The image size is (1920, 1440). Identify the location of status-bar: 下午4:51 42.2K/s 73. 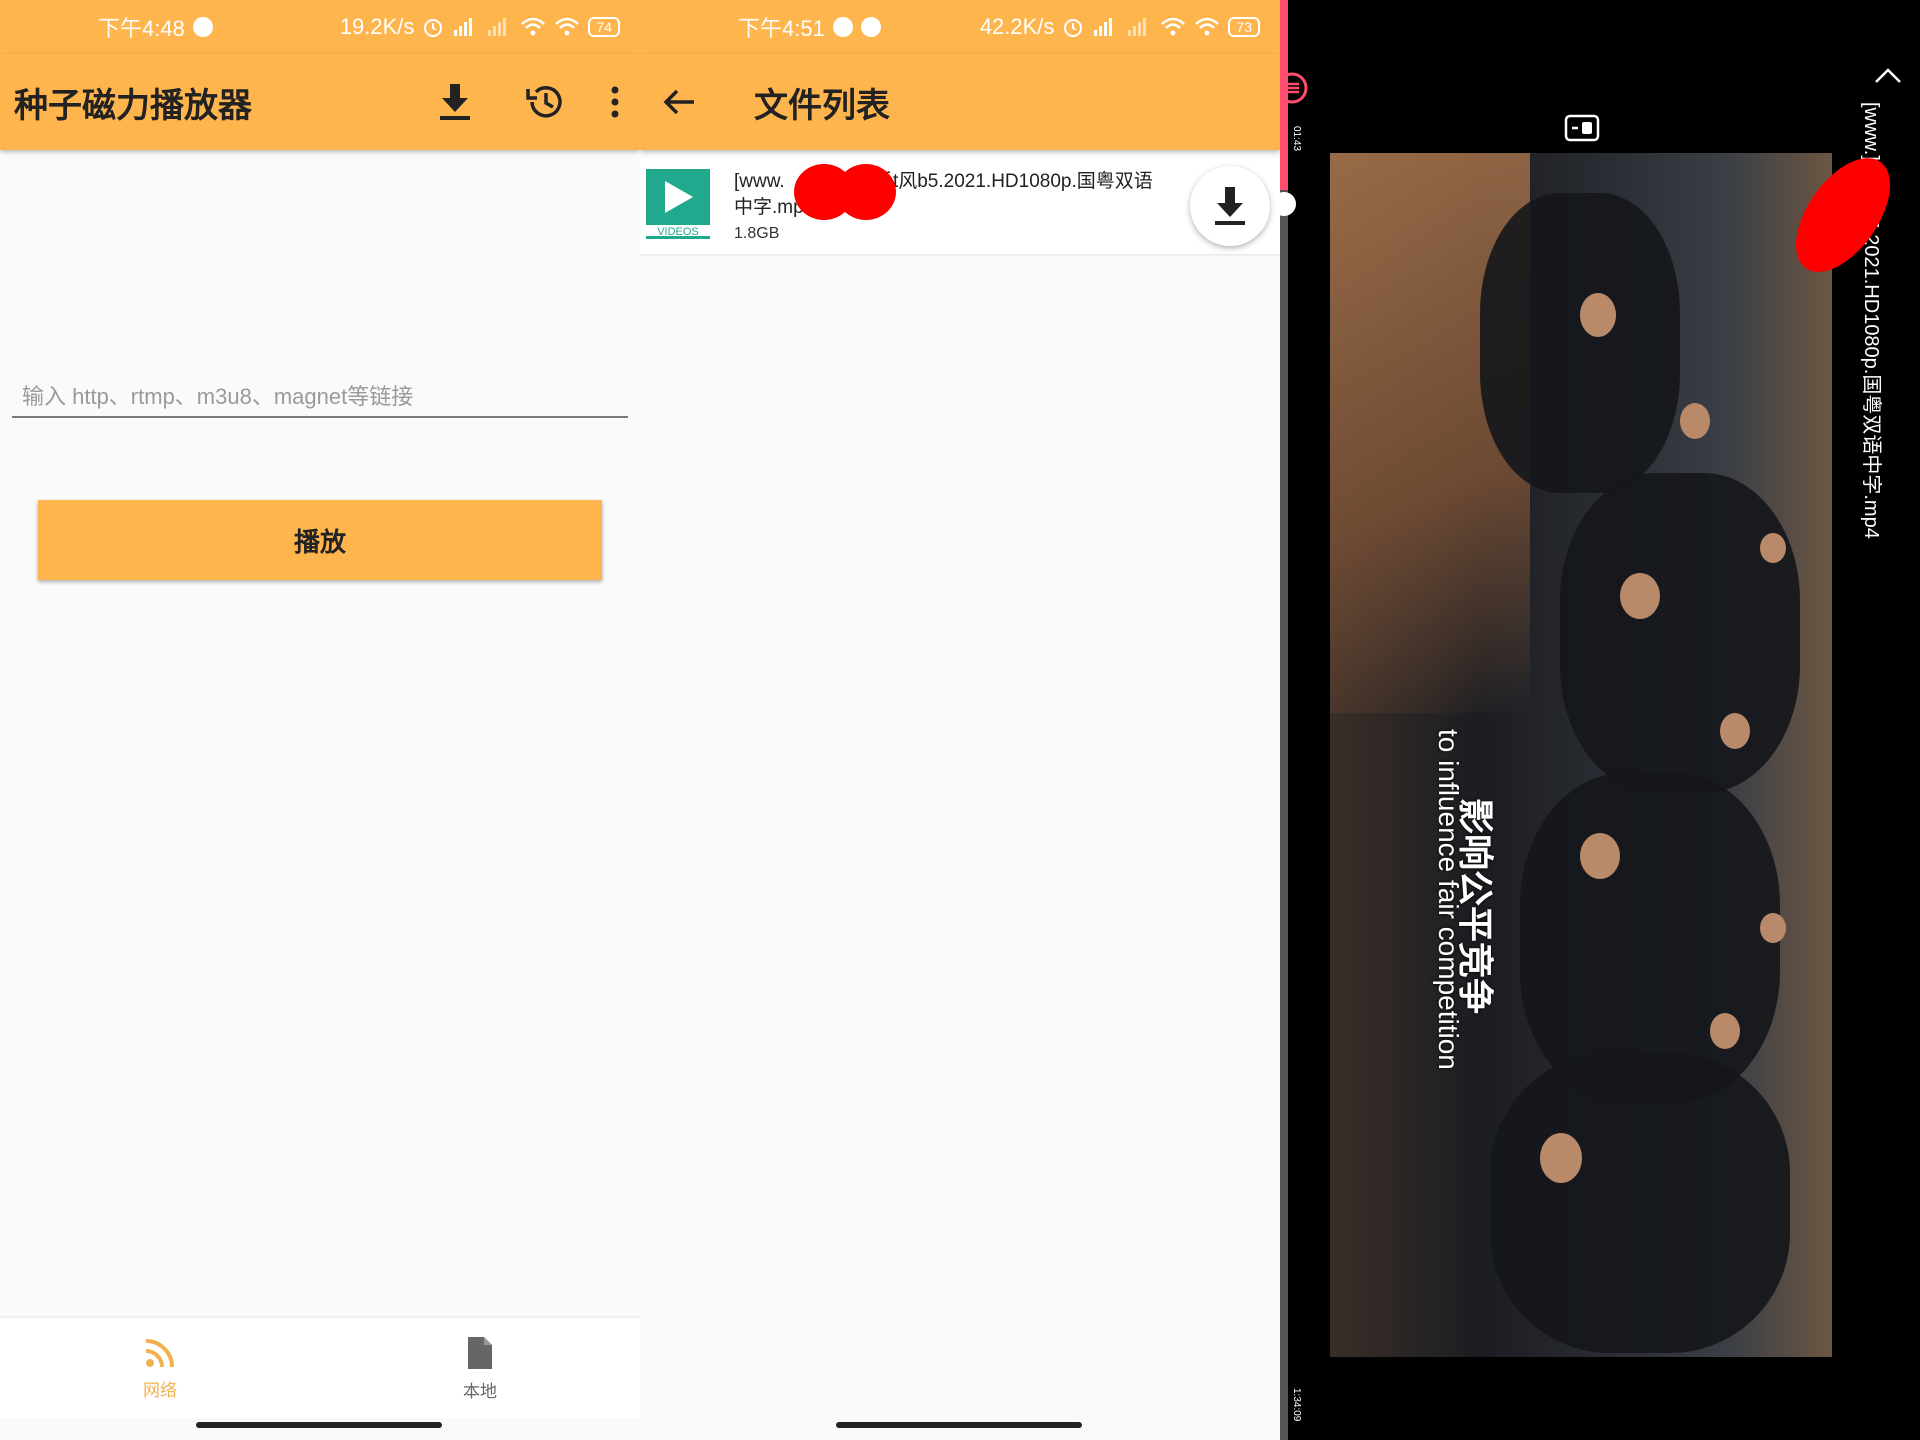
(960, 27).